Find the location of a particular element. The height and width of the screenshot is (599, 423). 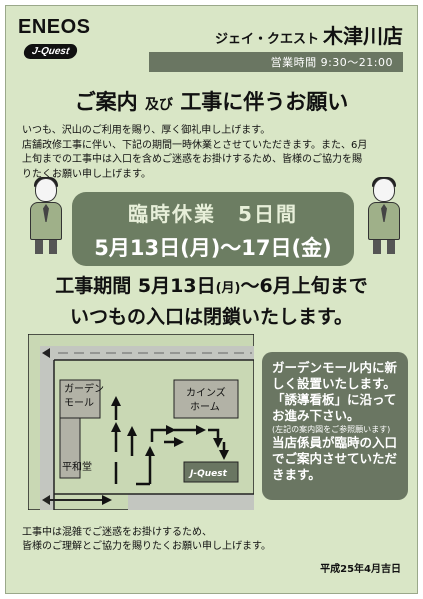

headline-request: 工事に伴うお願い is located at coordinates (264, 102).